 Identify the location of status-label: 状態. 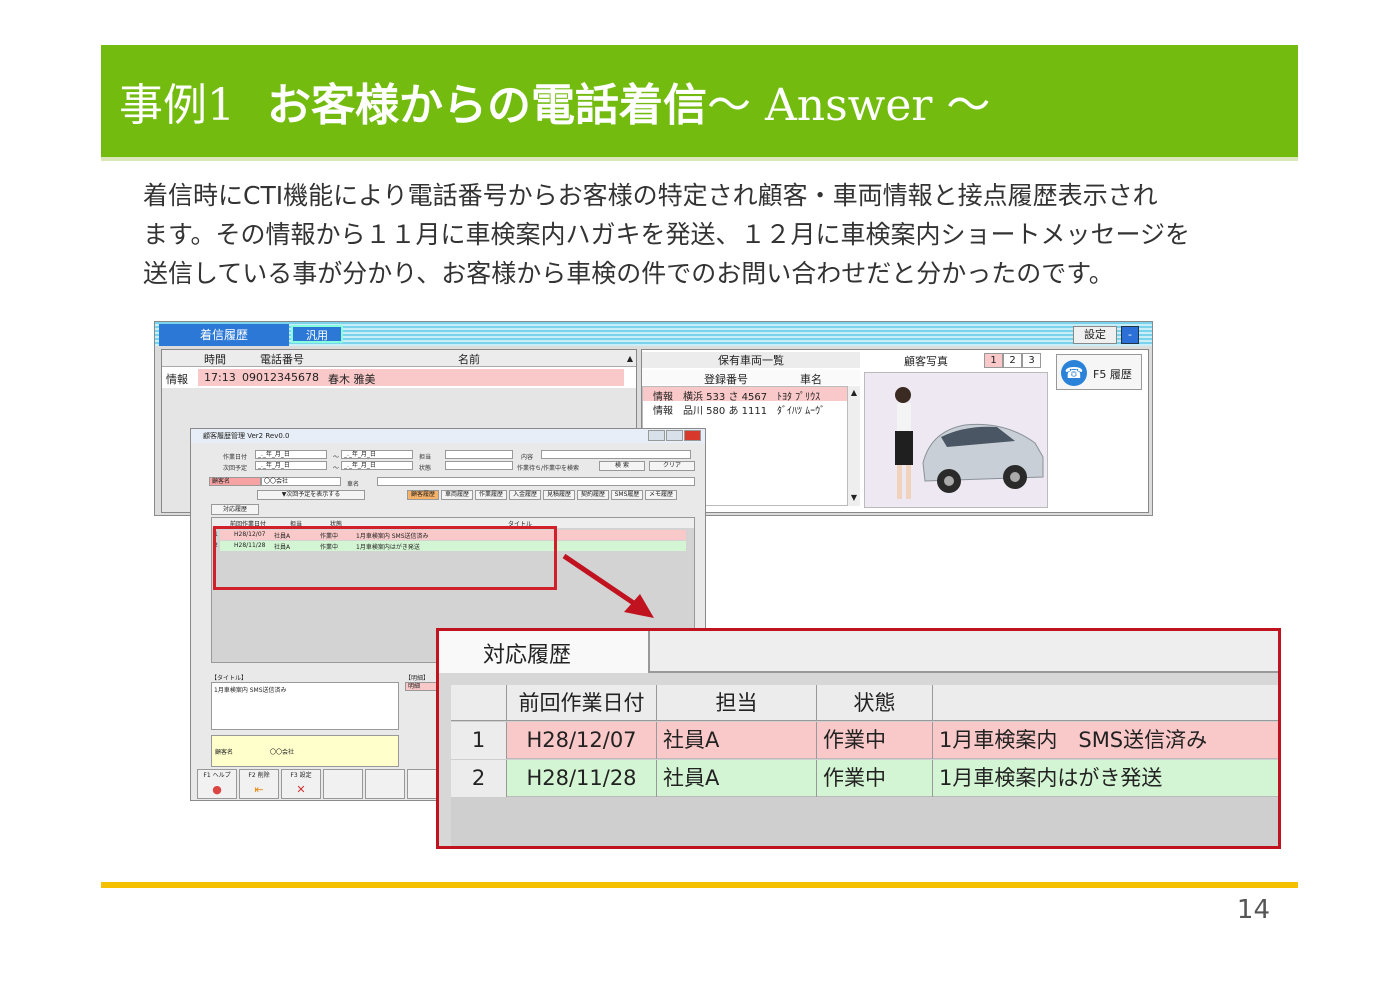
(425, 468).